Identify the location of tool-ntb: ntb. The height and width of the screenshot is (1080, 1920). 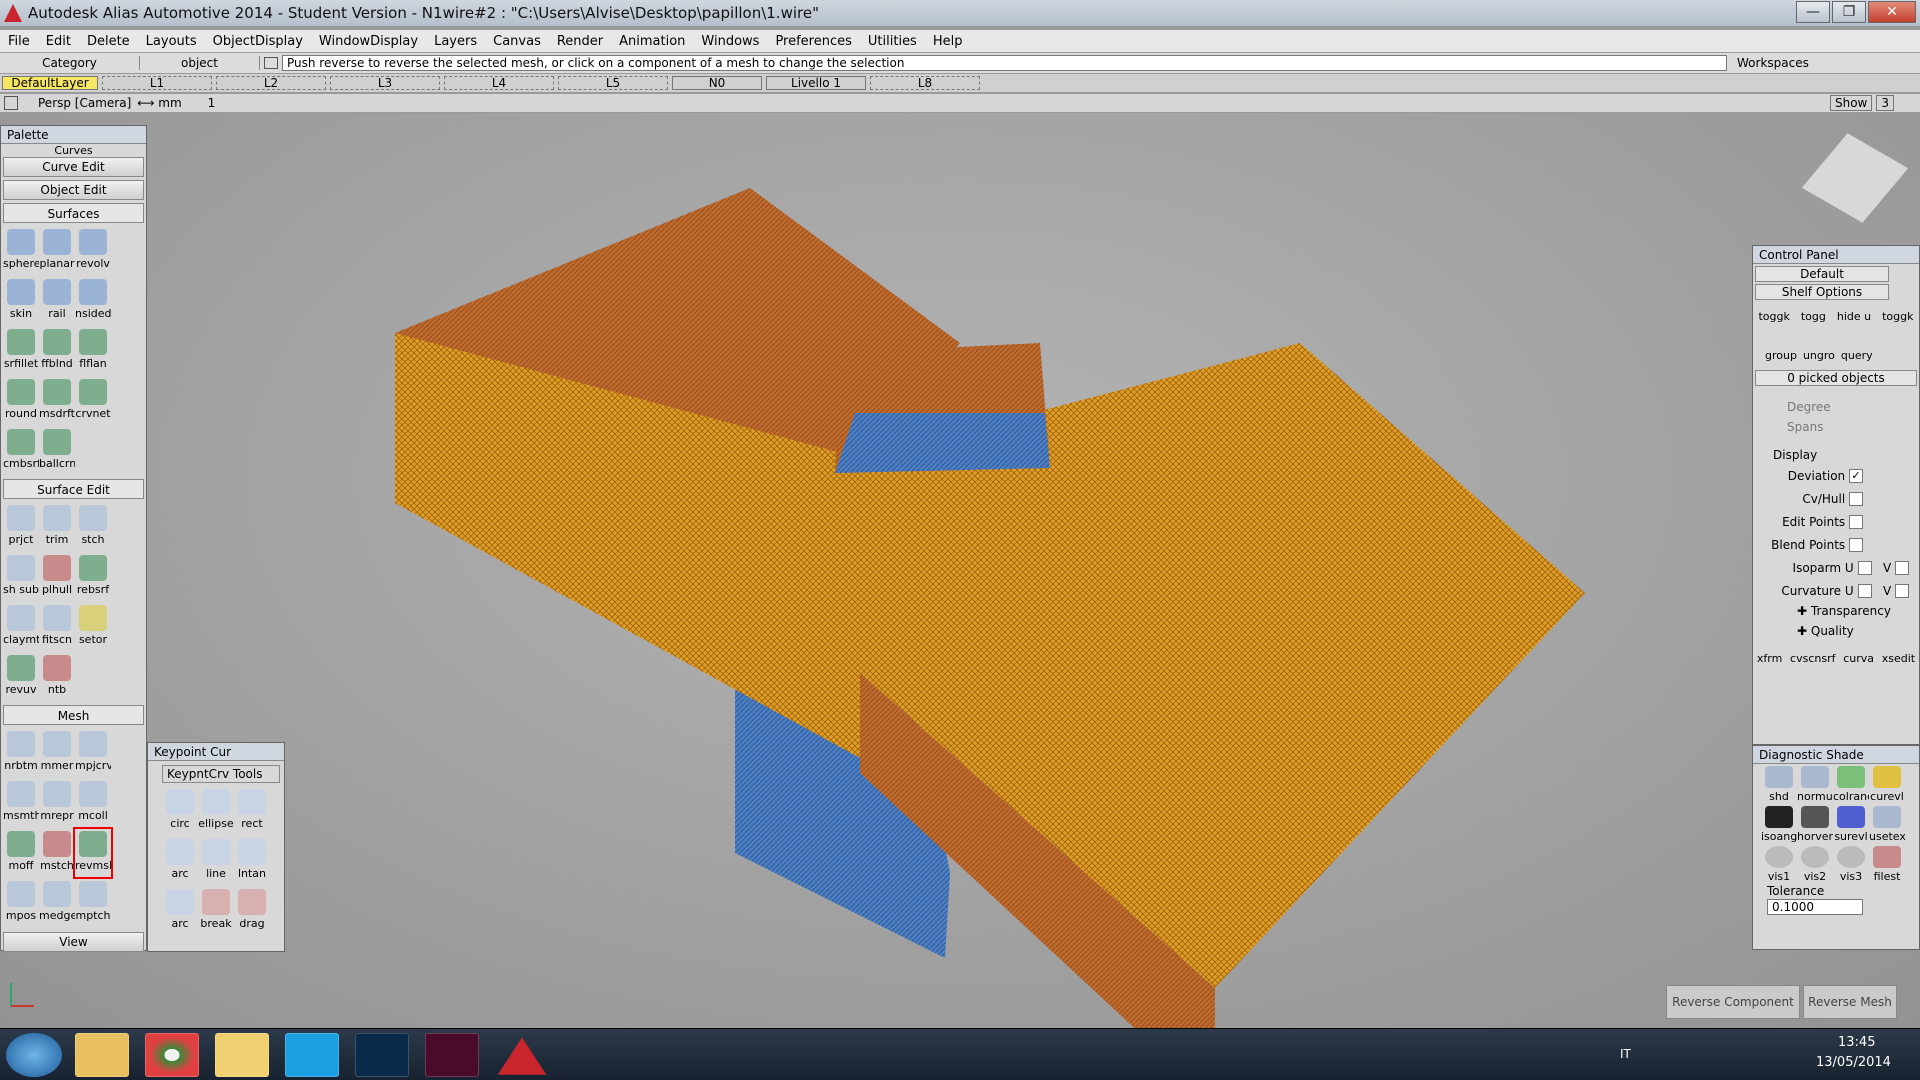
(57, 677).